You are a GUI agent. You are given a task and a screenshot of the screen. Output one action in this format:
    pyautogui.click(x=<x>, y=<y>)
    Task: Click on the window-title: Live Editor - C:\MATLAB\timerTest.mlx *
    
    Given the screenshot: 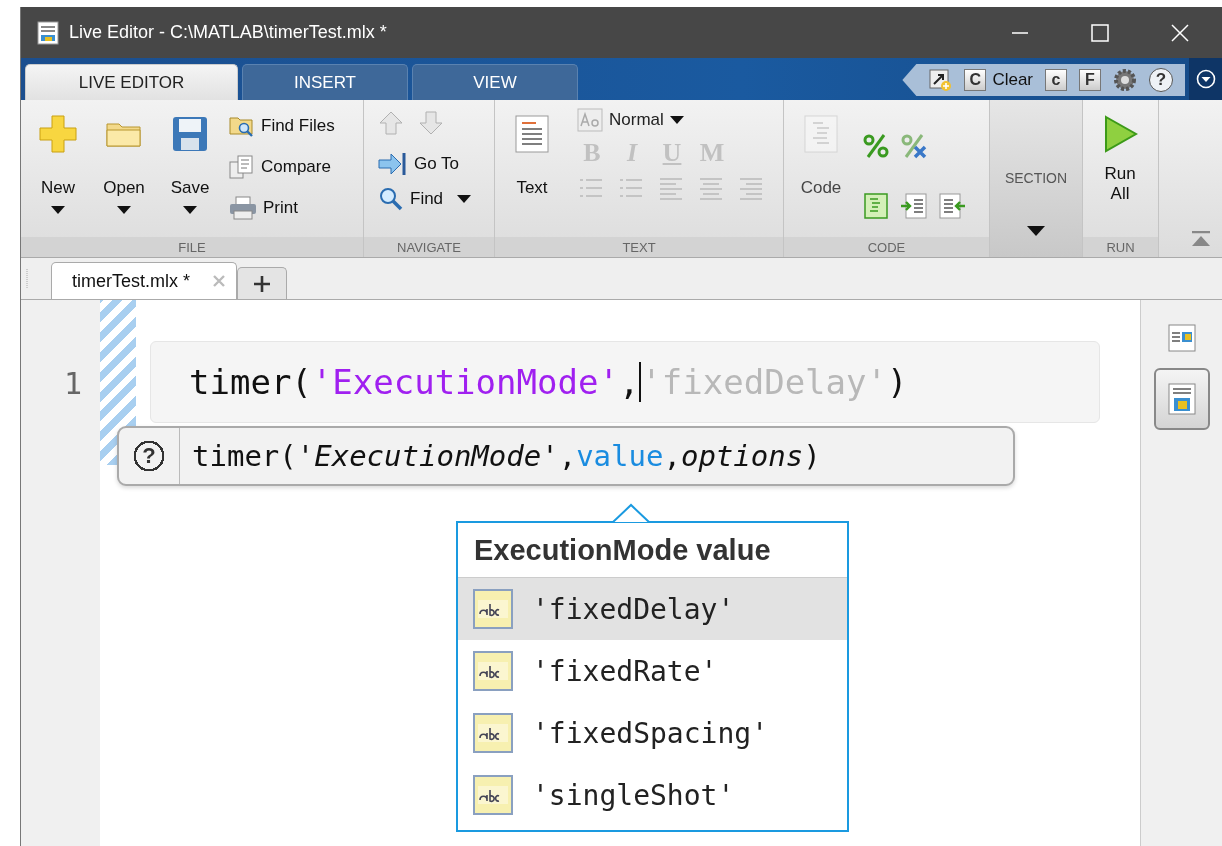 What is the action you would take?
    pyautogui.click(x=228, y=32)
    